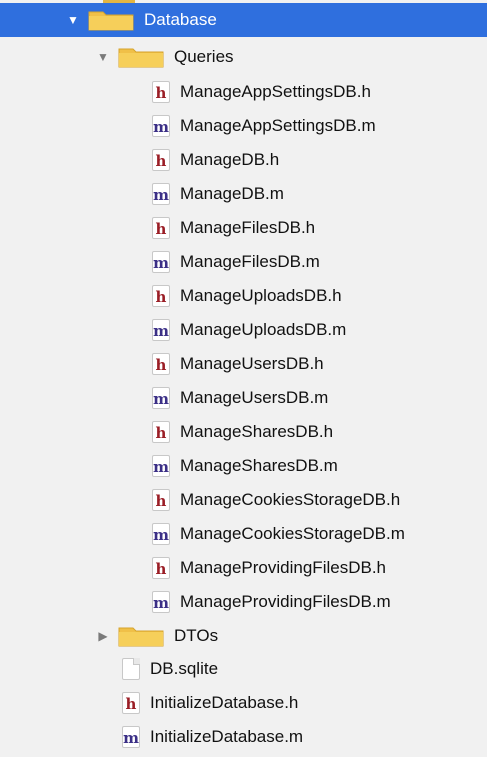 The image size is (487, 757). I want to click on tree-row-file: h InitializeDatabase.h, so click(243, 703).